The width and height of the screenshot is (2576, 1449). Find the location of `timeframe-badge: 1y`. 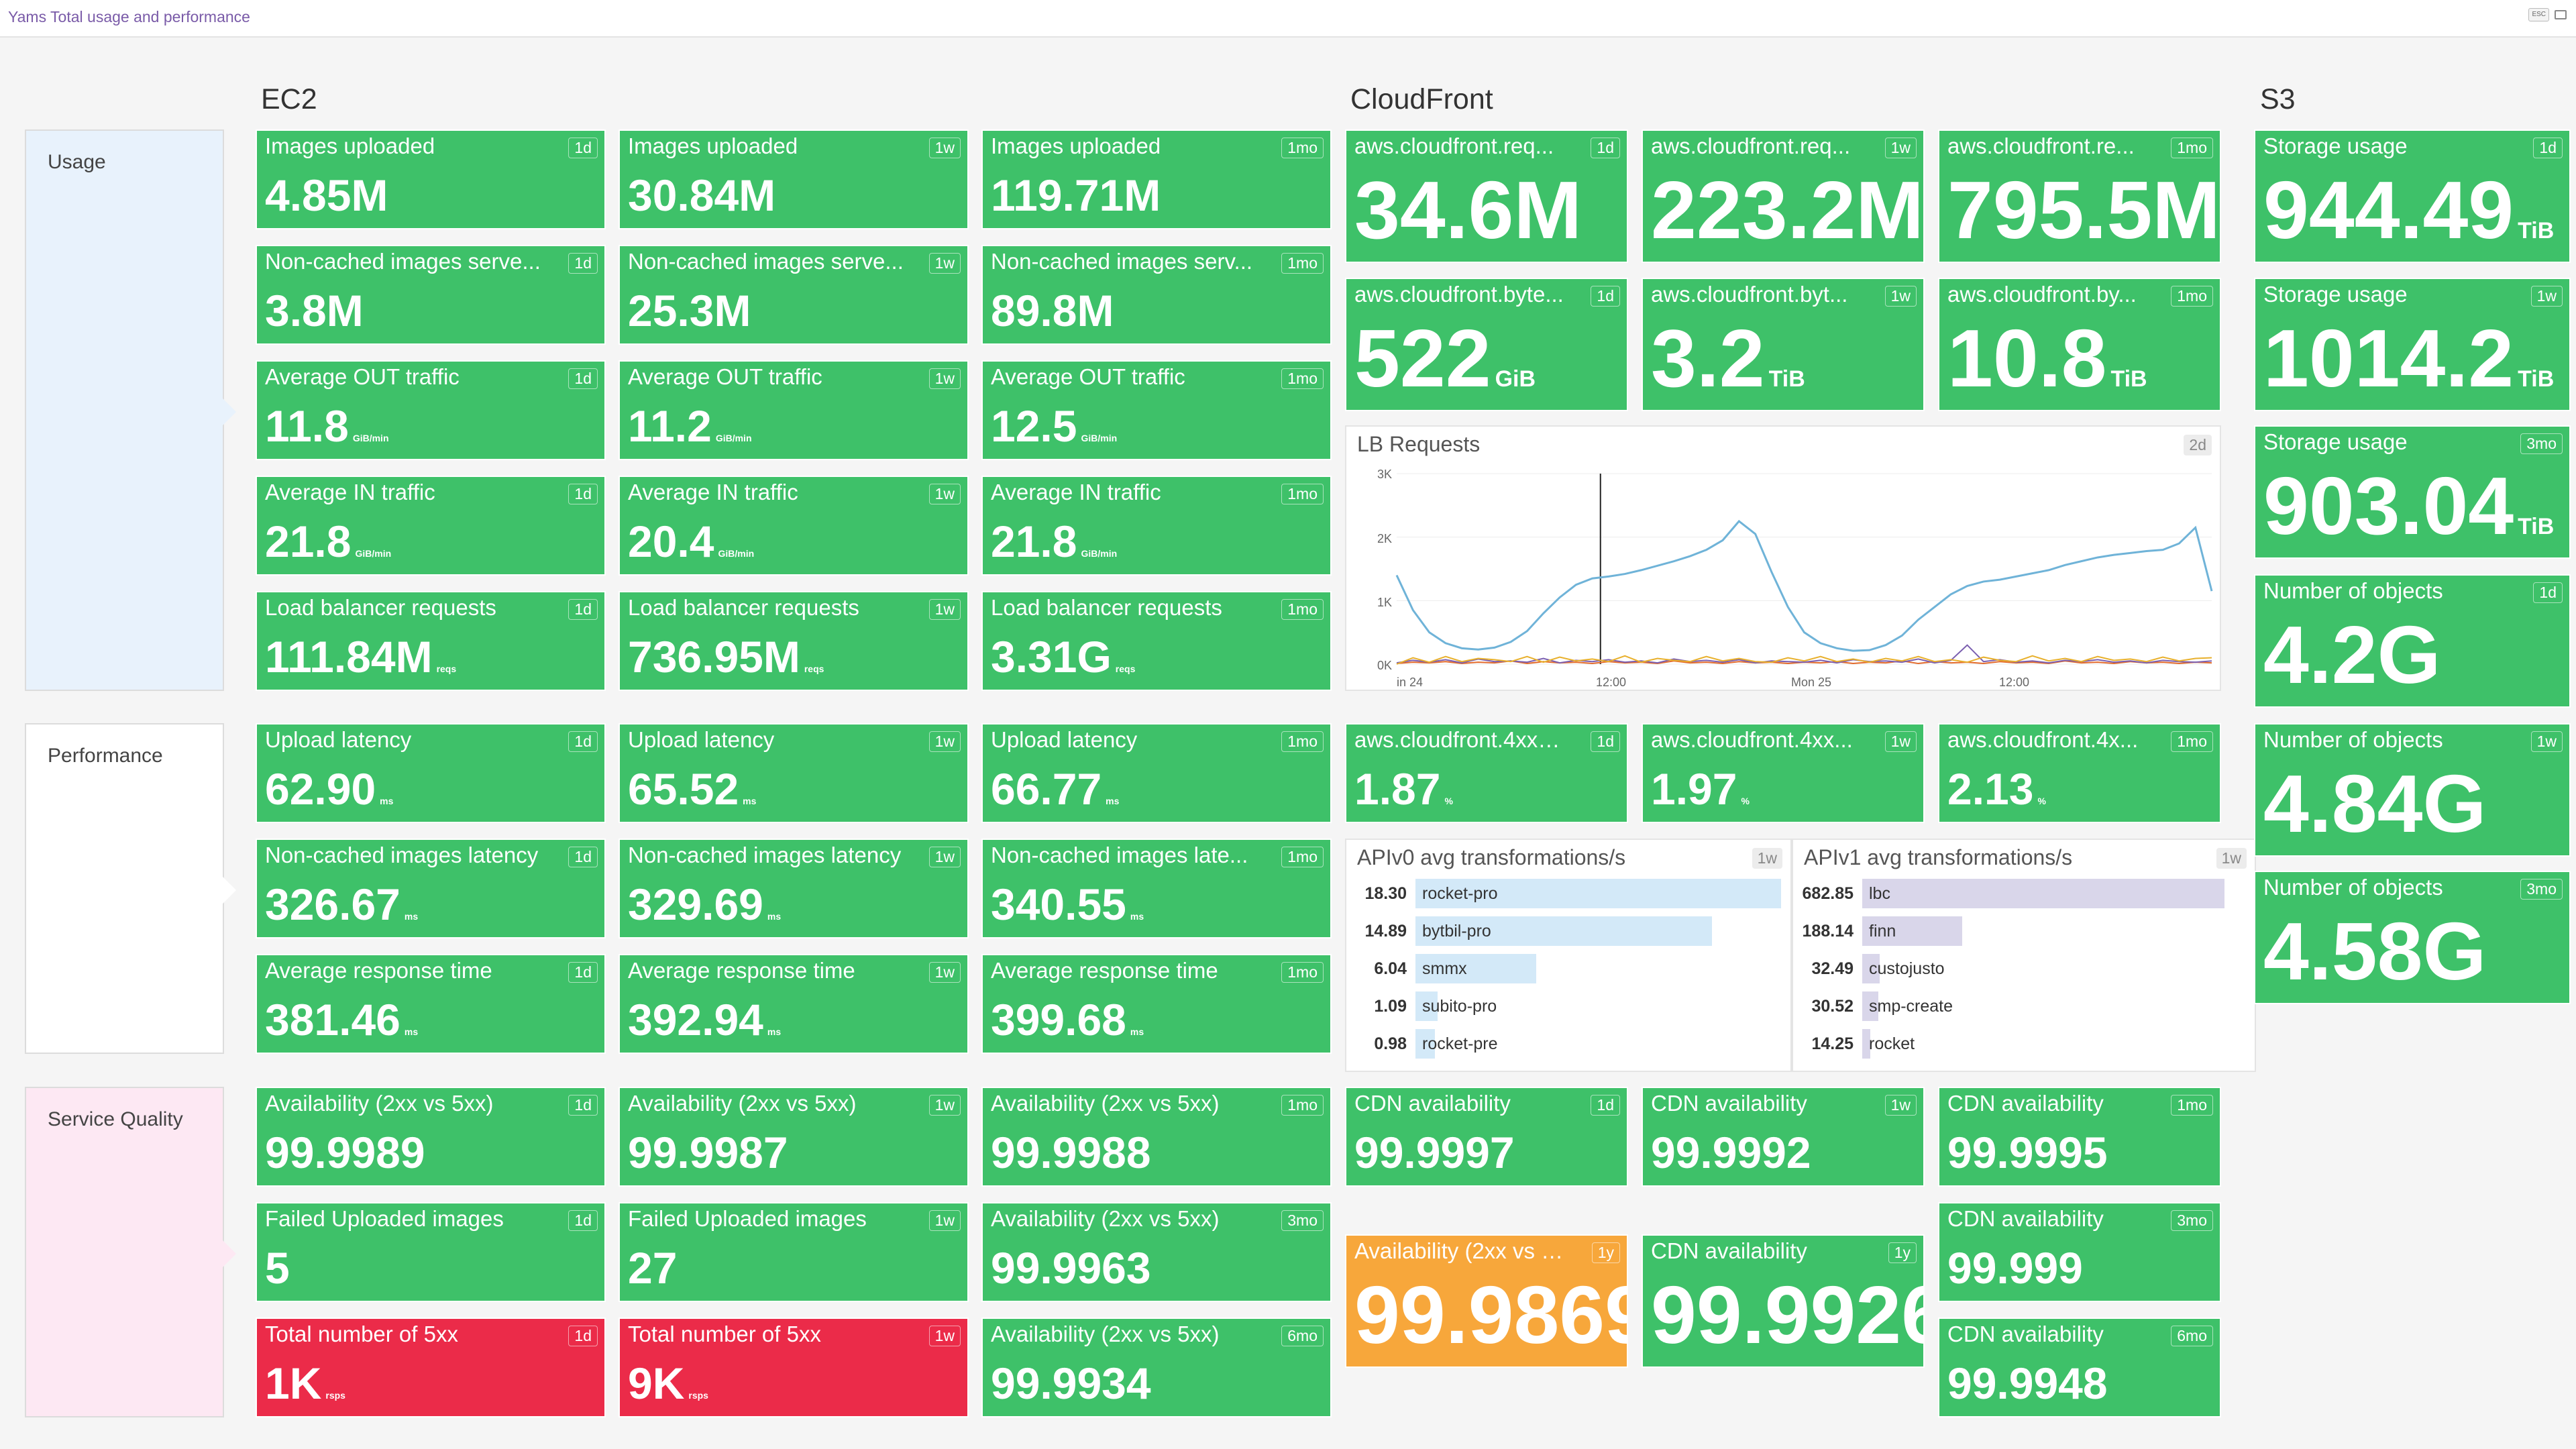

timeframe-badge: 1y is located at coordinates (1902, 1252).